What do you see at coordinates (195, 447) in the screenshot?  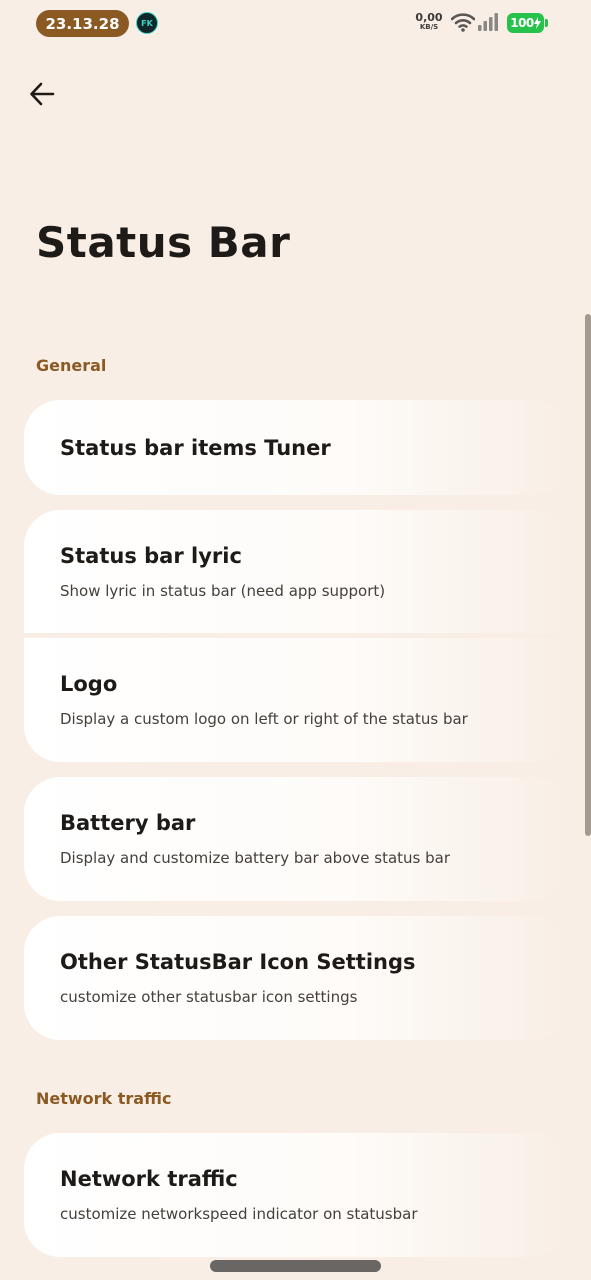 I see `setting-item-title: Status bar items Tuner` at bounding box center [195, 447].